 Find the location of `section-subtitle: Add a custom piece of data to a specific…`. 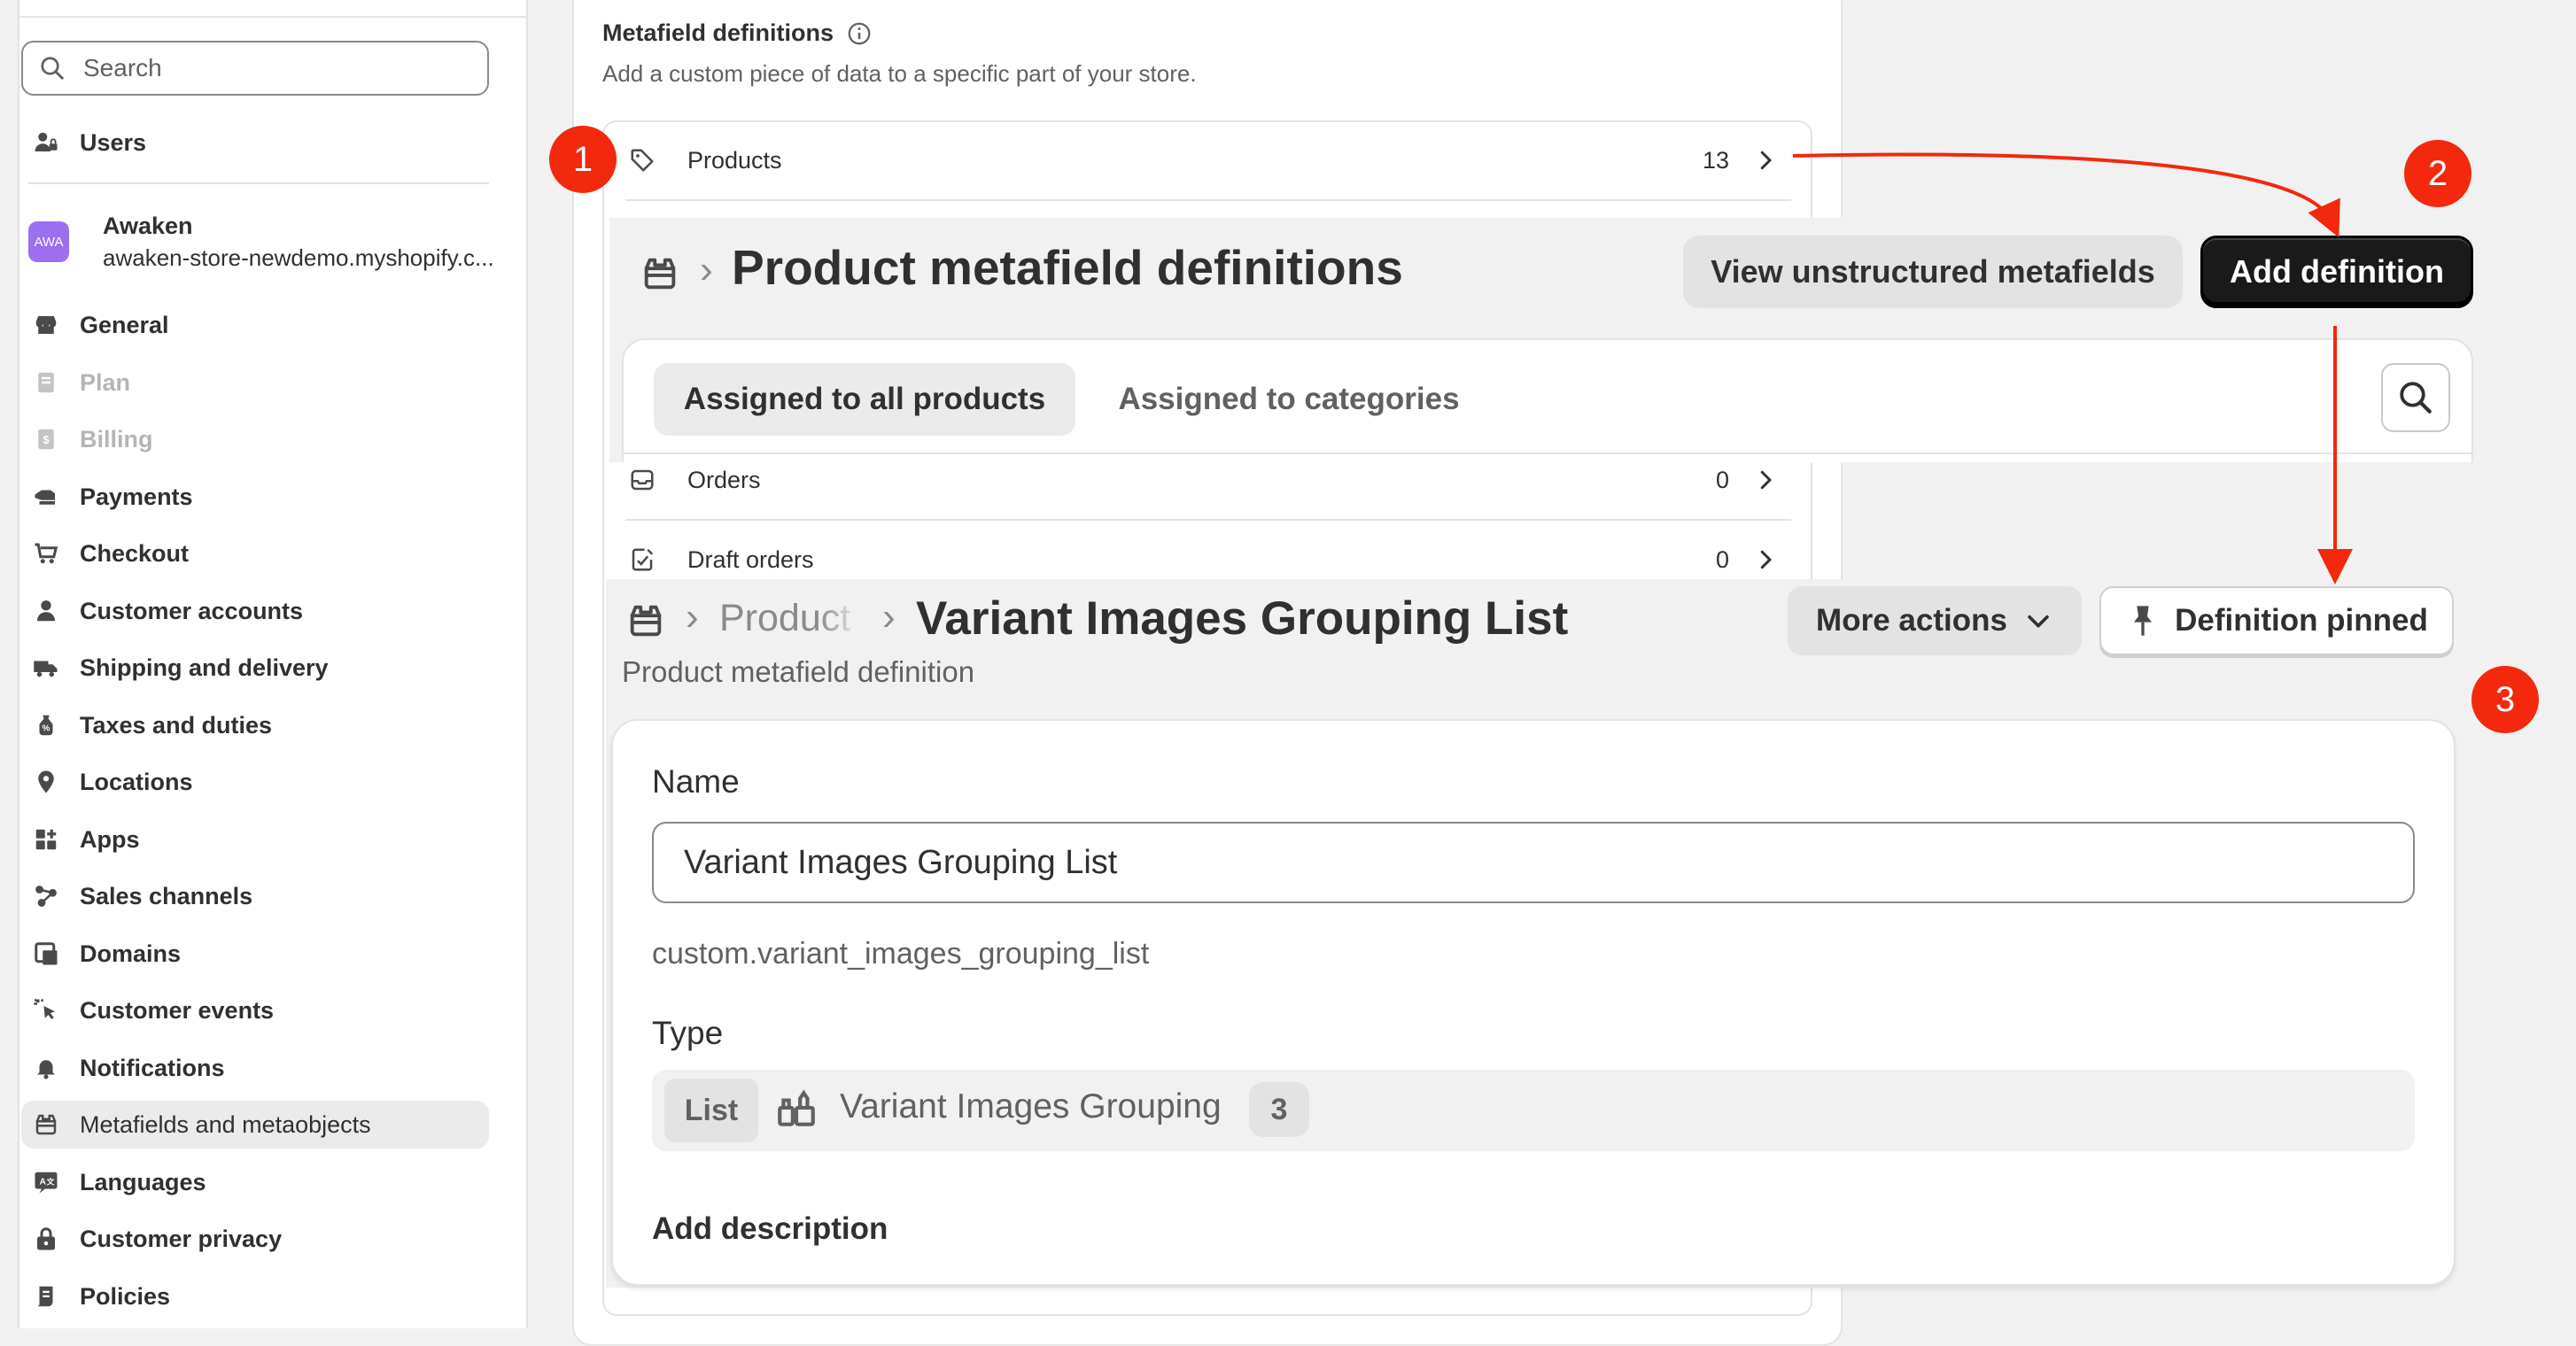

section-subtitle: Add a custom piece of data to a specific… is located at coordinates (899, 73).